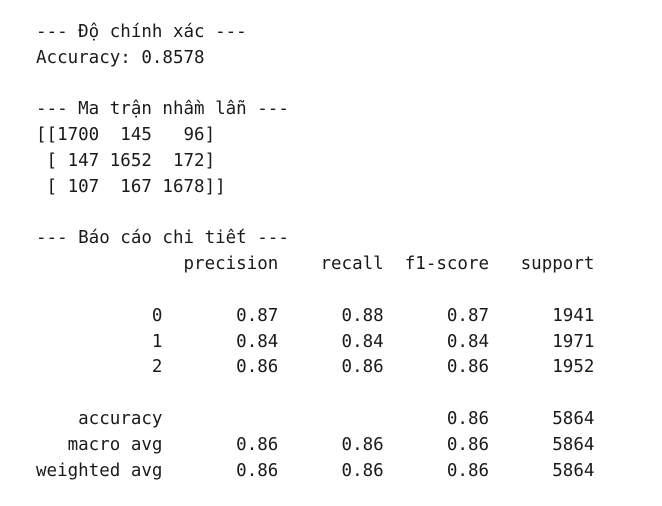 Image resolution: width=662 pixels, height=506 pixels. I want to click on confusion-matrix-row: [[1700 145 96], so click(126, 135).